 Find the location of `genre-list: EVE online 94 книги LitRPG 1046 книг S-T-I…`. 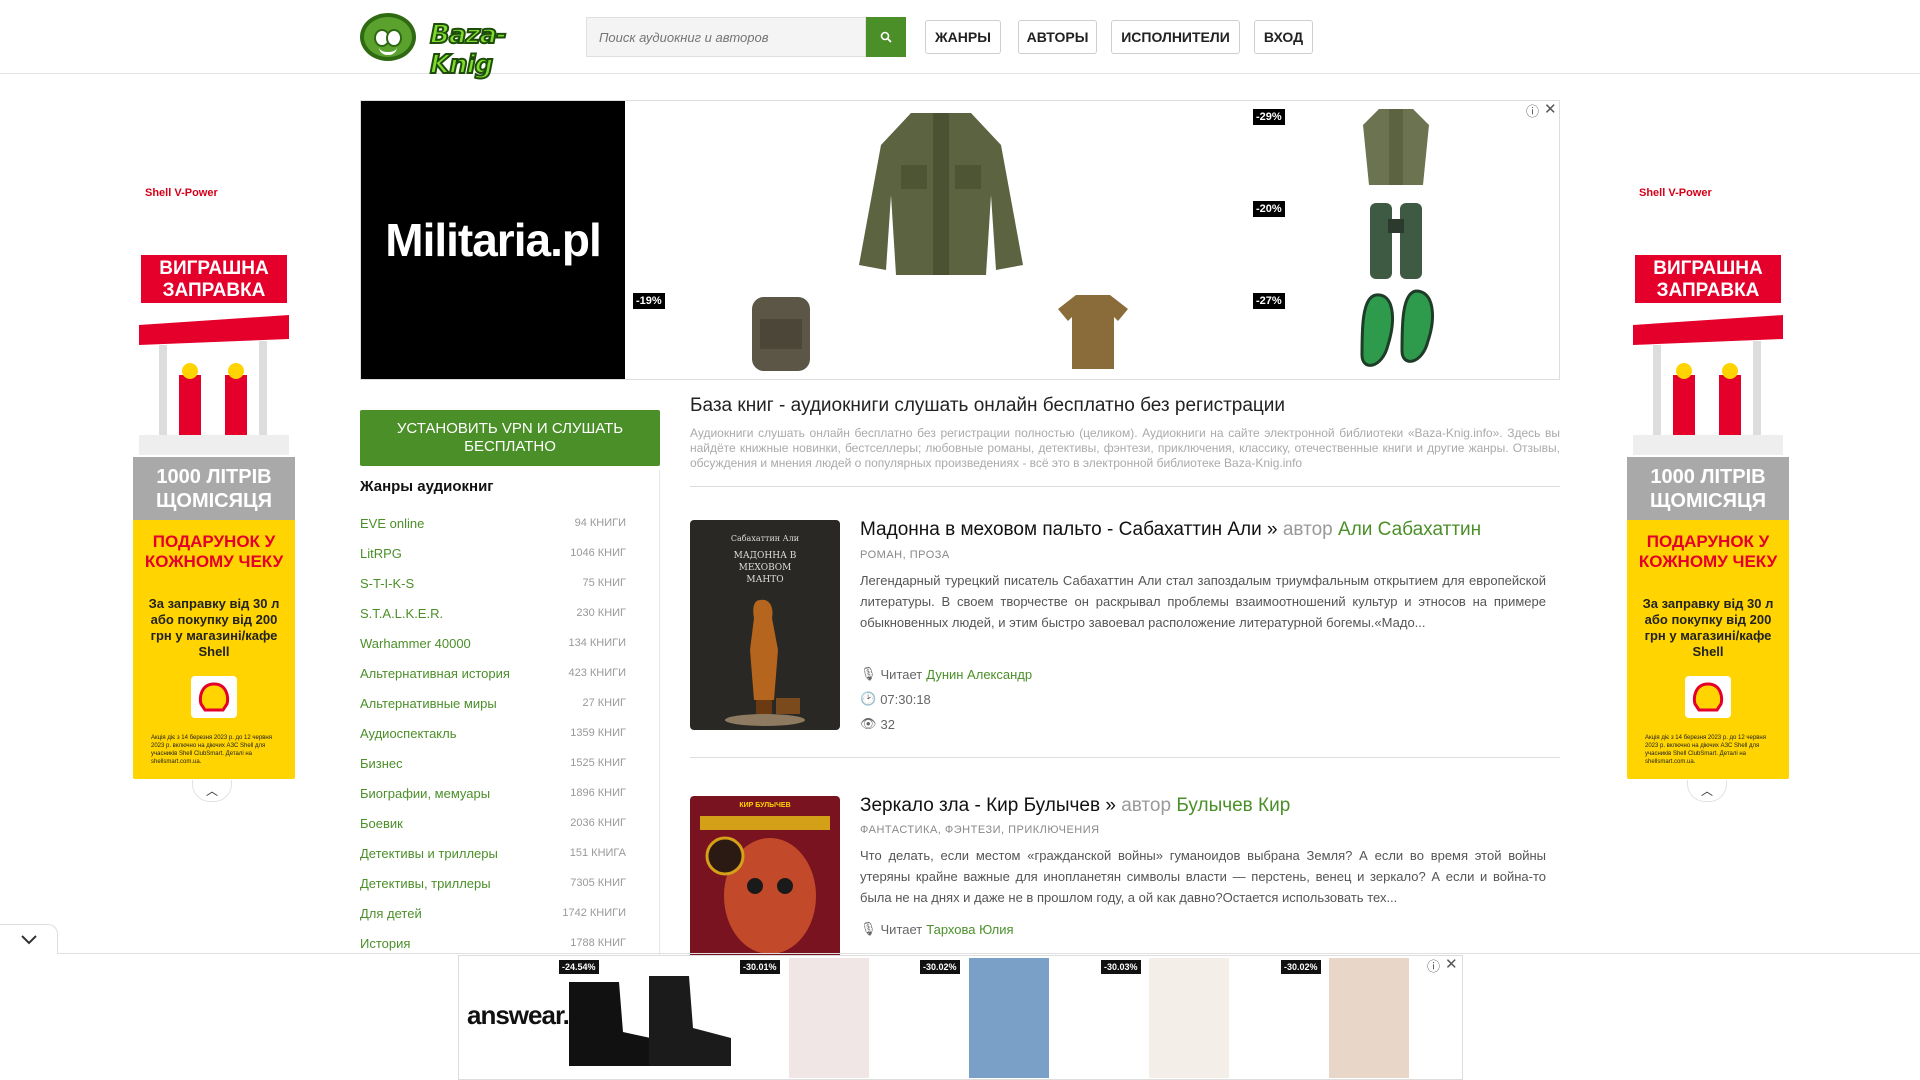

genre-list: EVE online 94 книги LitRPG 1046 книг S-T-I… is located at coordinates (510, 733).